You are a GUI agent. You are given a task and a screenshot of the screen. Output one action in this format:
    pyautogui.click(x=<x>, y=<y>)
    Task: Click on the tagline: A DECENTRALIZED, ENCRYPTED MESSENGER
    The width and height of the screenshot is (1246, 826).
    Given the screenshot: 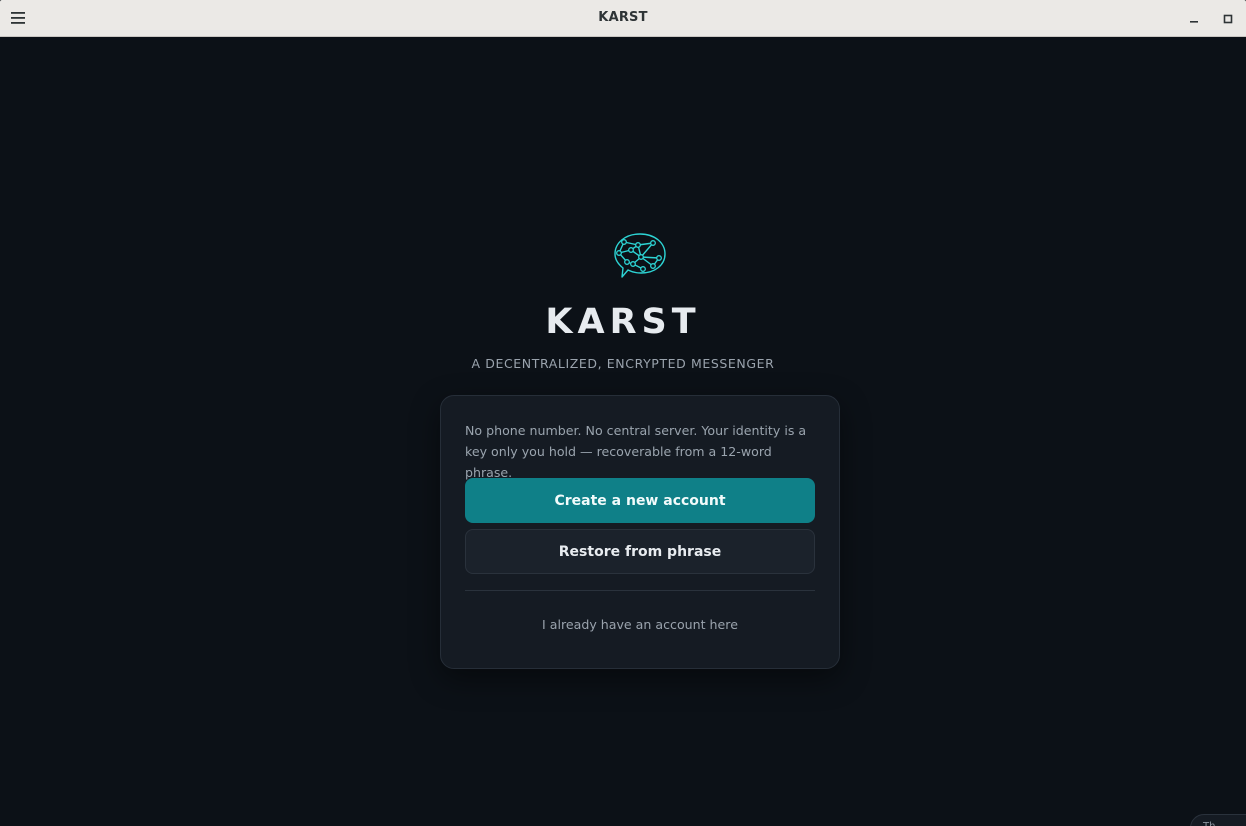 What is the action you would take?
    pyautogui.click(x=623, y=363)
    